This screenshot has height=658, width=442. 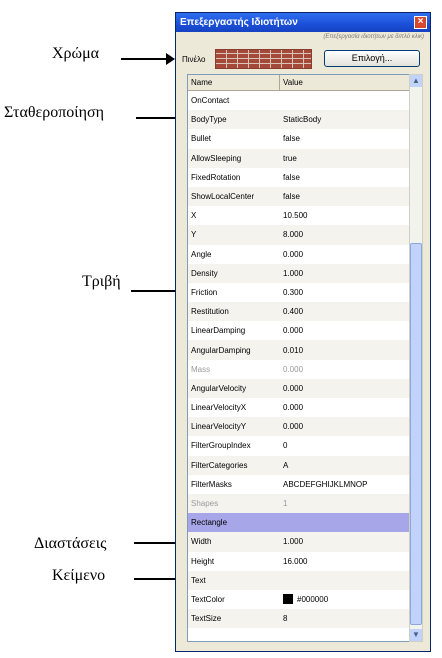 What do you see at coordinates (288, 158) in the screenshot?
I see `property-value: true` at bounding box center [288, 158].